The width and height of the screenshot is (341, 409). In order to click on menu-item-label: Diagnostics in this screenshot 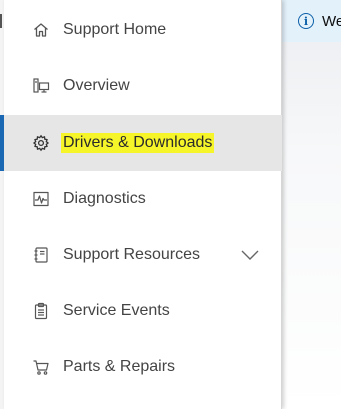, I will do `click(104, 198)`.